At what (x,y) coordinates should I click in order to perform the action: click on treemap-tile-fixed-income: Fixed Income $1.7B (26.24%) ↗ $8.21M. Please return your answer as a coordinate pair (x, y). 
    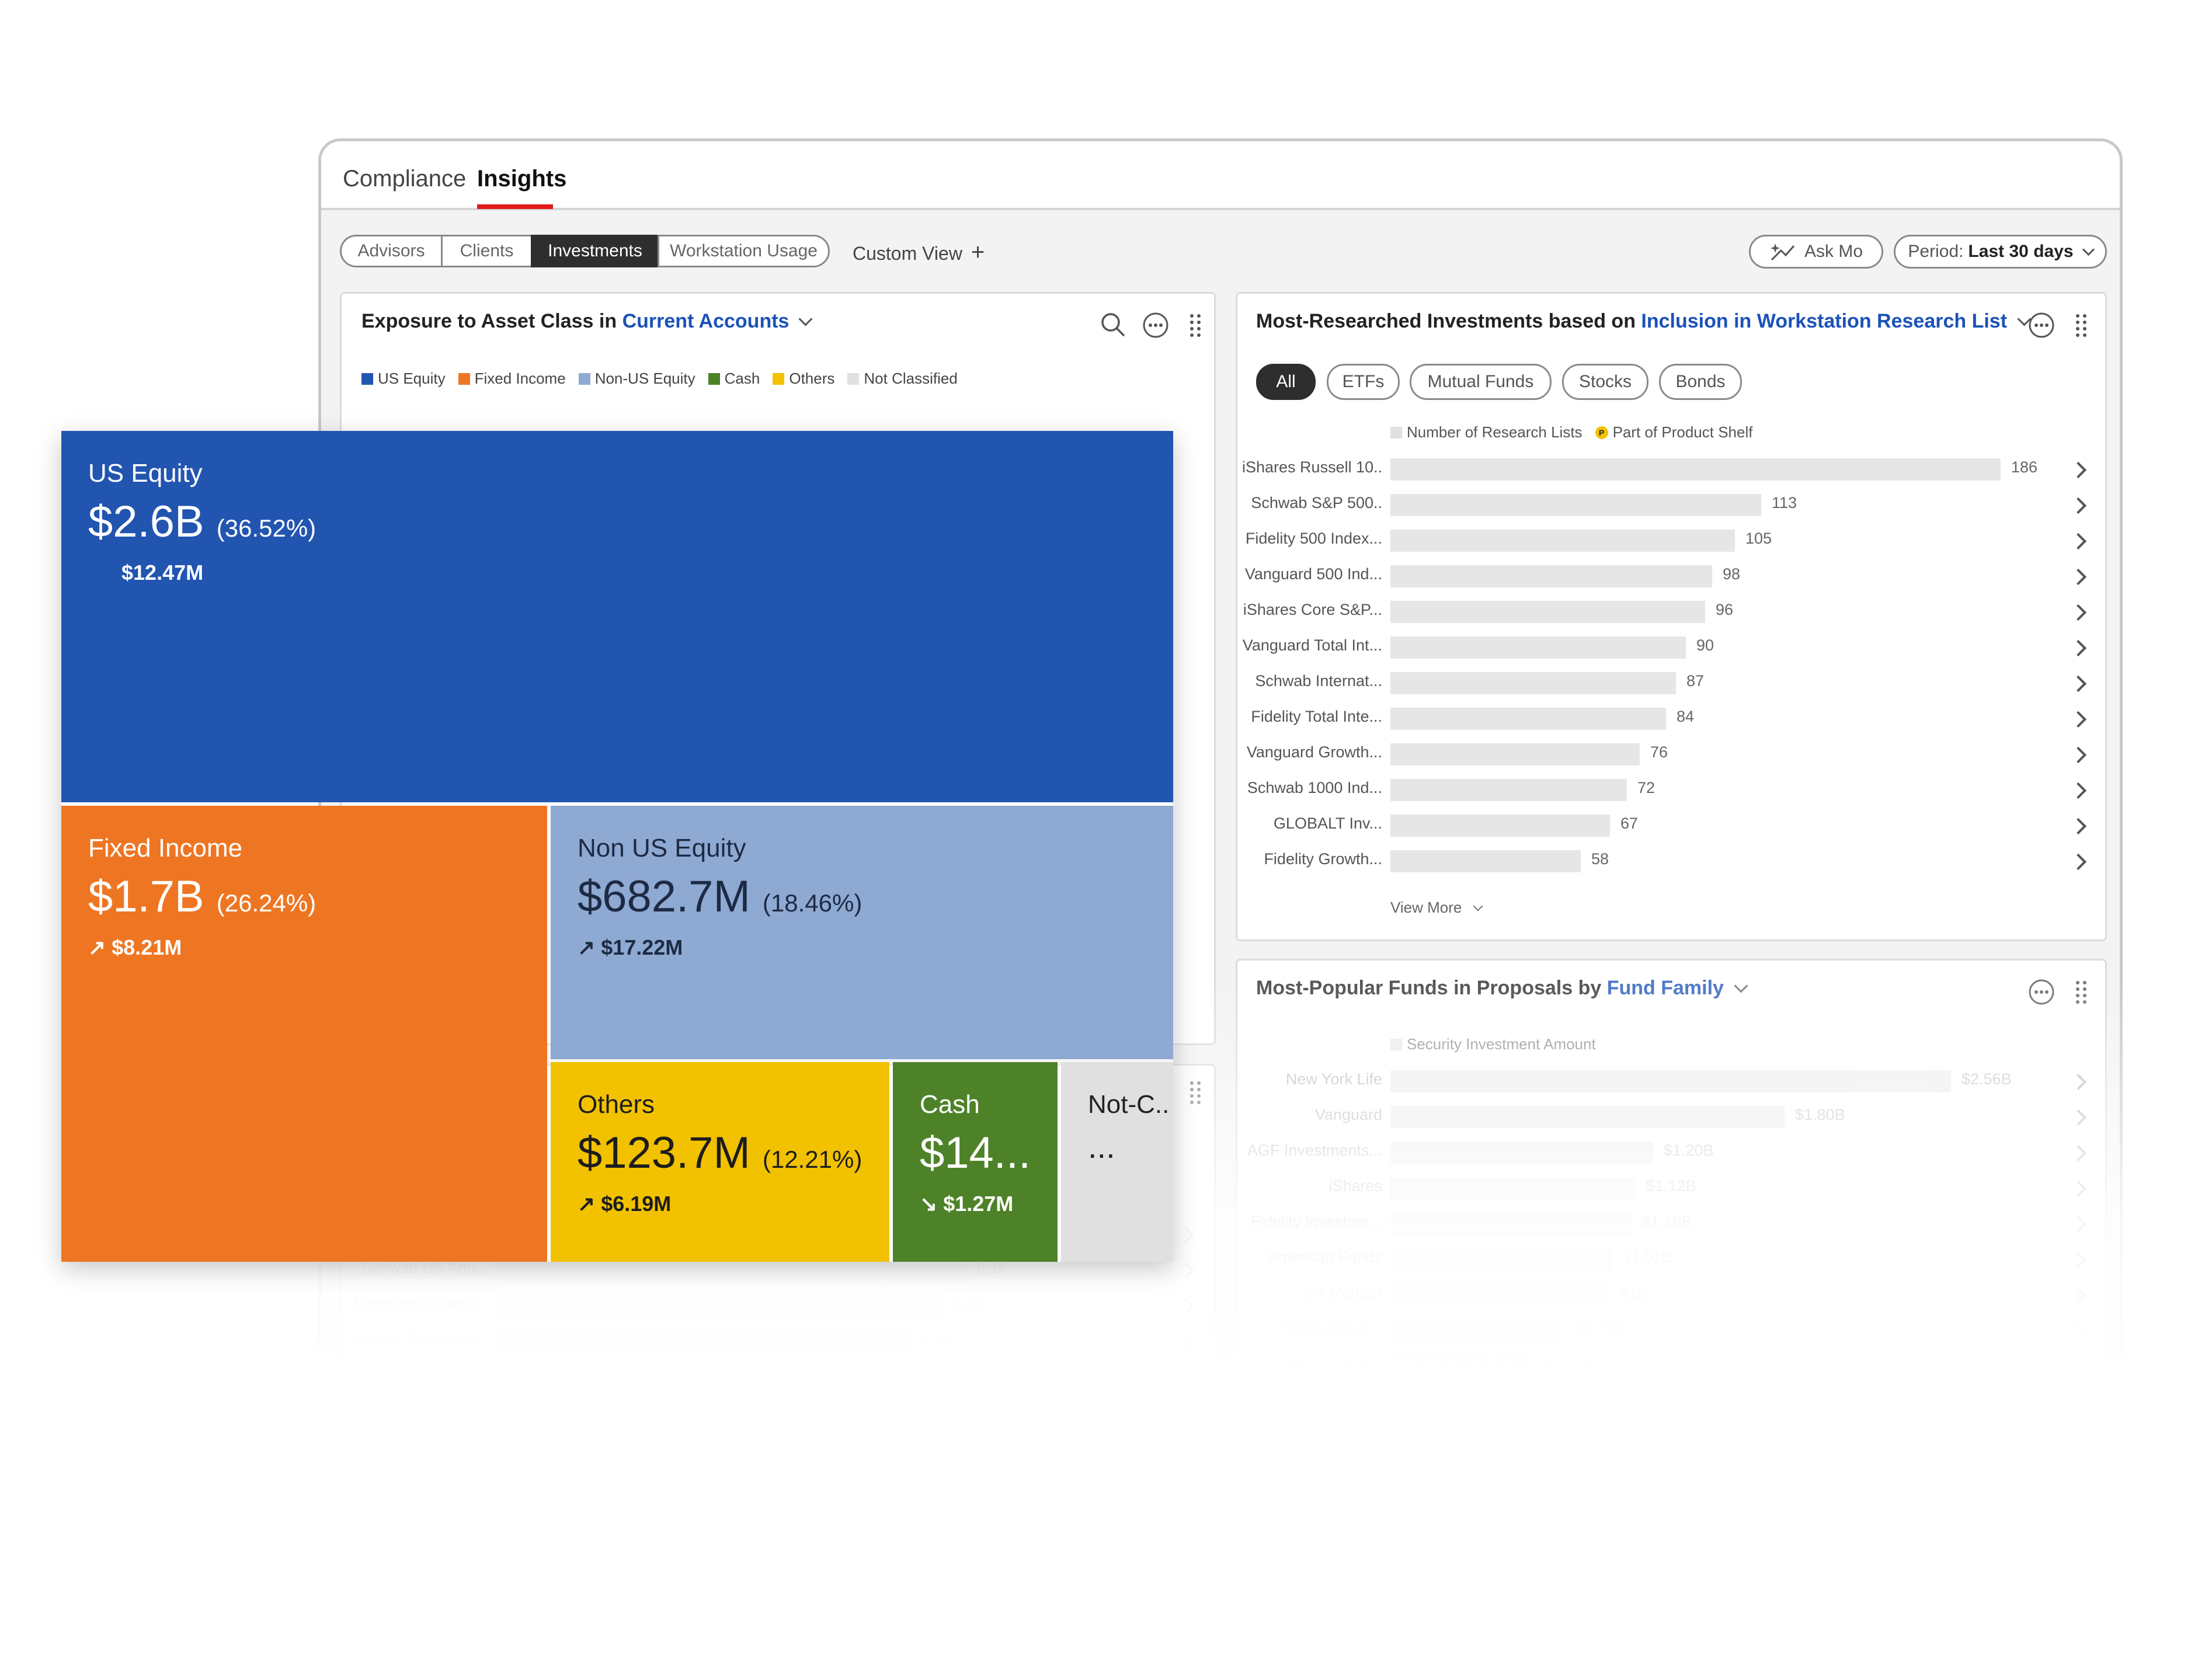
    Looking at the image, I should click on (304, 1034).